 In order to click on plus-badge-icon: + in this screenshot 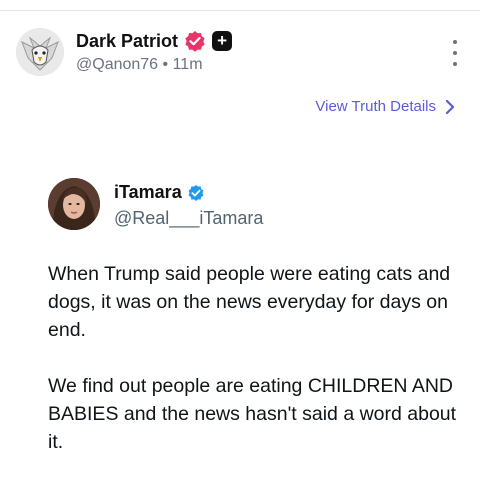, I will do `click(222, 41)`.